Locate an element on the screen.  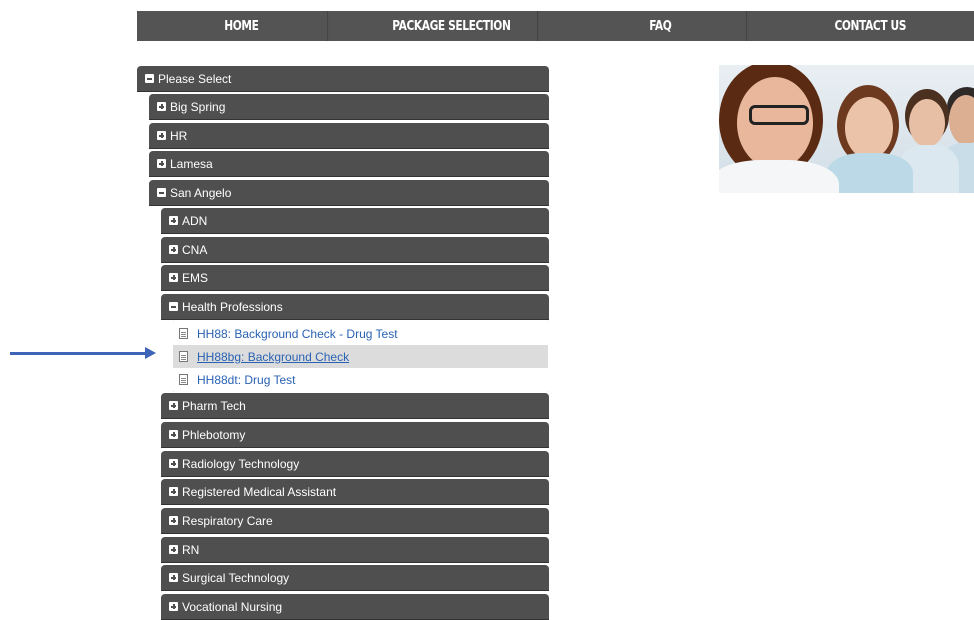
tree-node-cna: CNA is located at coordinates (355, 250).